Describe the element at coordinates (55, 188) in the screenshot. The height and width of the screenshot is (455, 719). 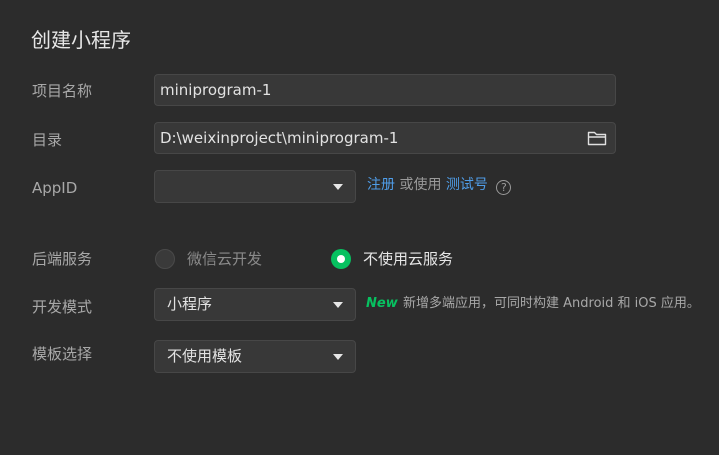
I see `appid-label: AppID` at that location.